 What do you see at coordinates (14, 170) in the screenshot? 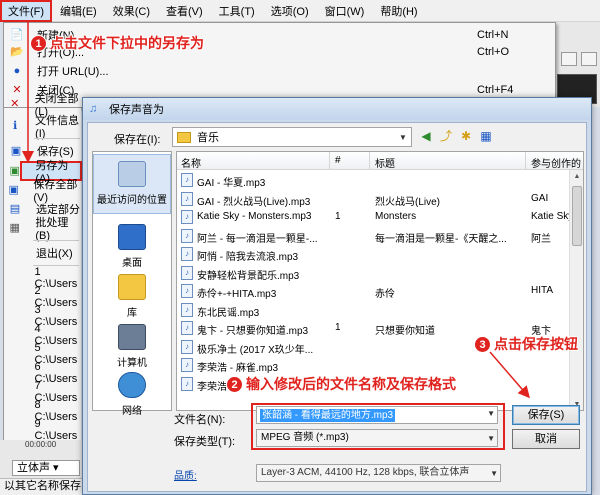
I see `save-as-icon: ▣` at bounding box center [14, 170].